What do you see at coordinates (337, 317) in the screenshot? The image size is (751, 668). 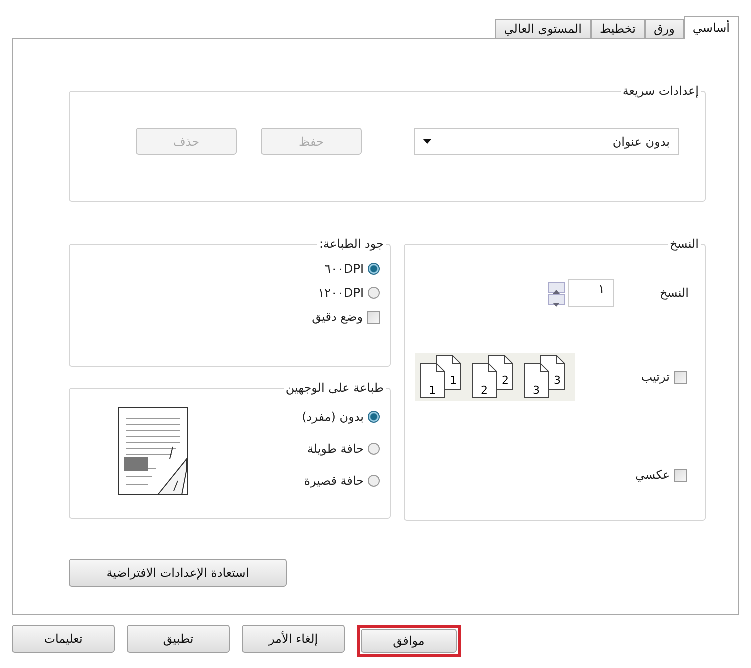 I see `option-label: وضع دقيق` at bounding box center [337, 317].